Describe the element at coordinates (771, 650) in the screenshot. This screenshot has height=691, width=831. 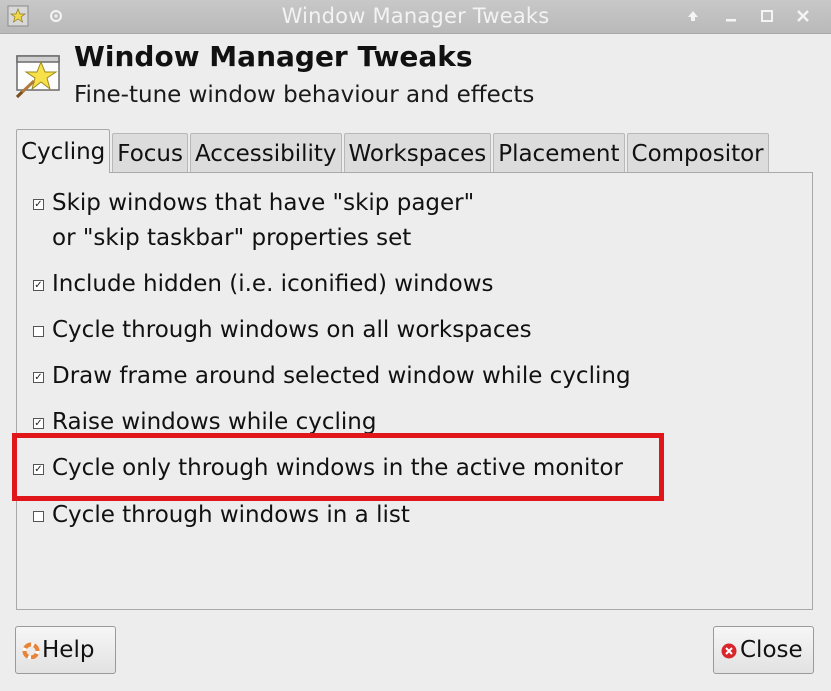
I see `close-button-label: Close` at that location.